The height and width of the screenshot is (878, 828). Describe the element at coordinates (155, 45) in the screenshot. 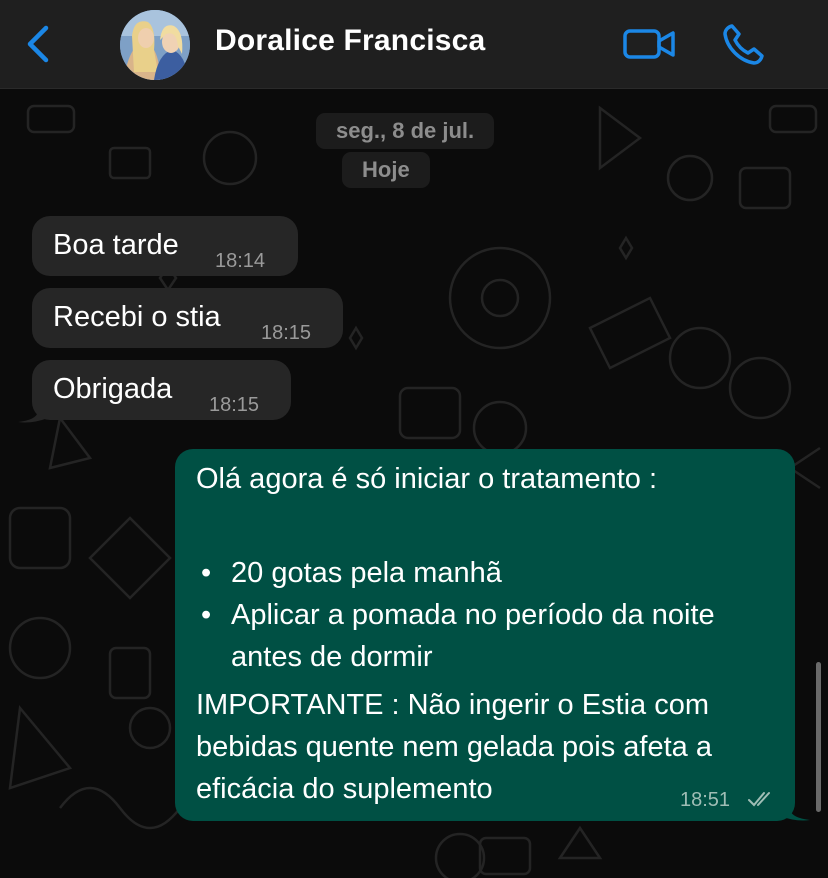

I see `avatar` at that location.